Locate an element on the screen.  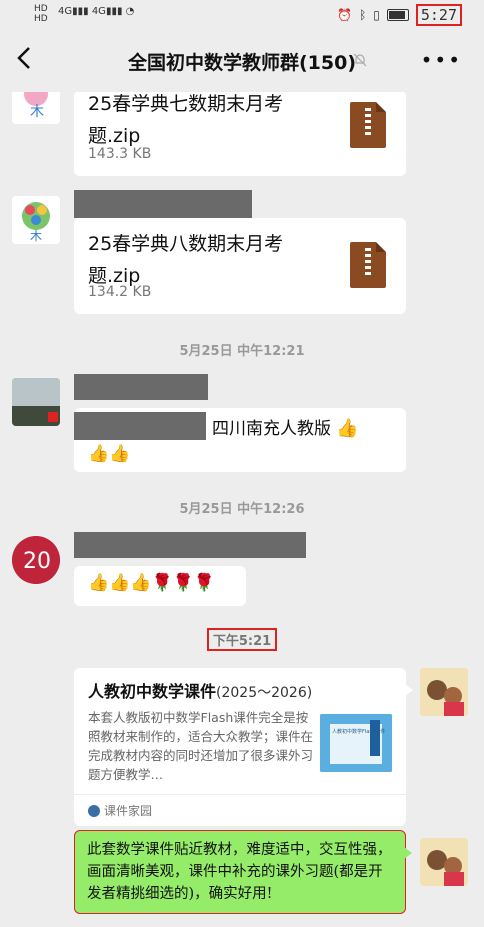
message-text: 四川南充人教版 👍 is located at coordinates (285, 428).